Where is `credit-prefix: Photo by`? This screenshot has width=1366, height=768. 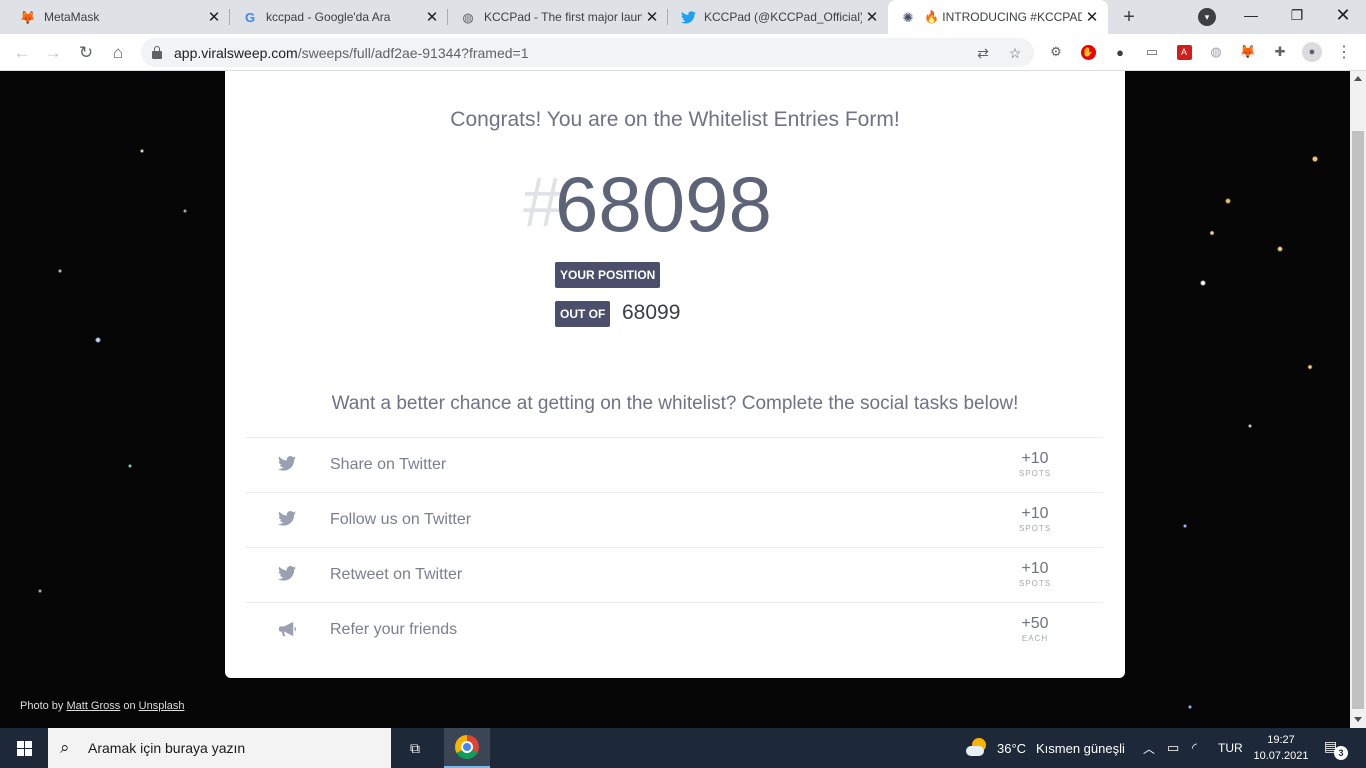
credit-prefix: Photo by is located at coordinates (42, 706).